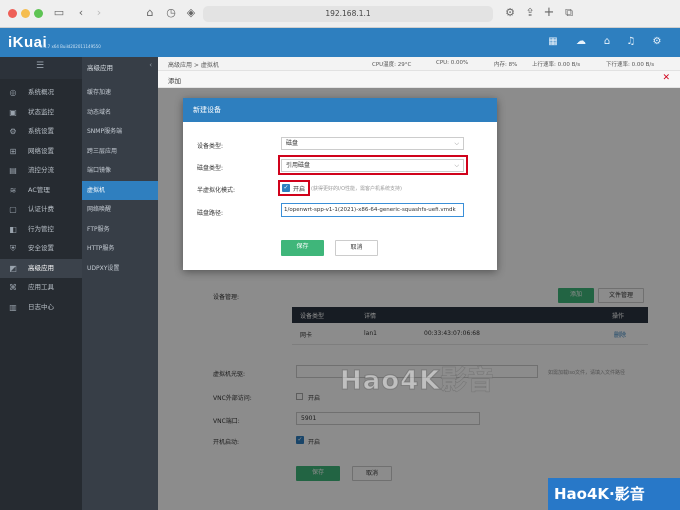 Image resolution: width=680 pixels, height=510 pixels. I want to click on mem-status: 内存: 8%, so click(506, 65).